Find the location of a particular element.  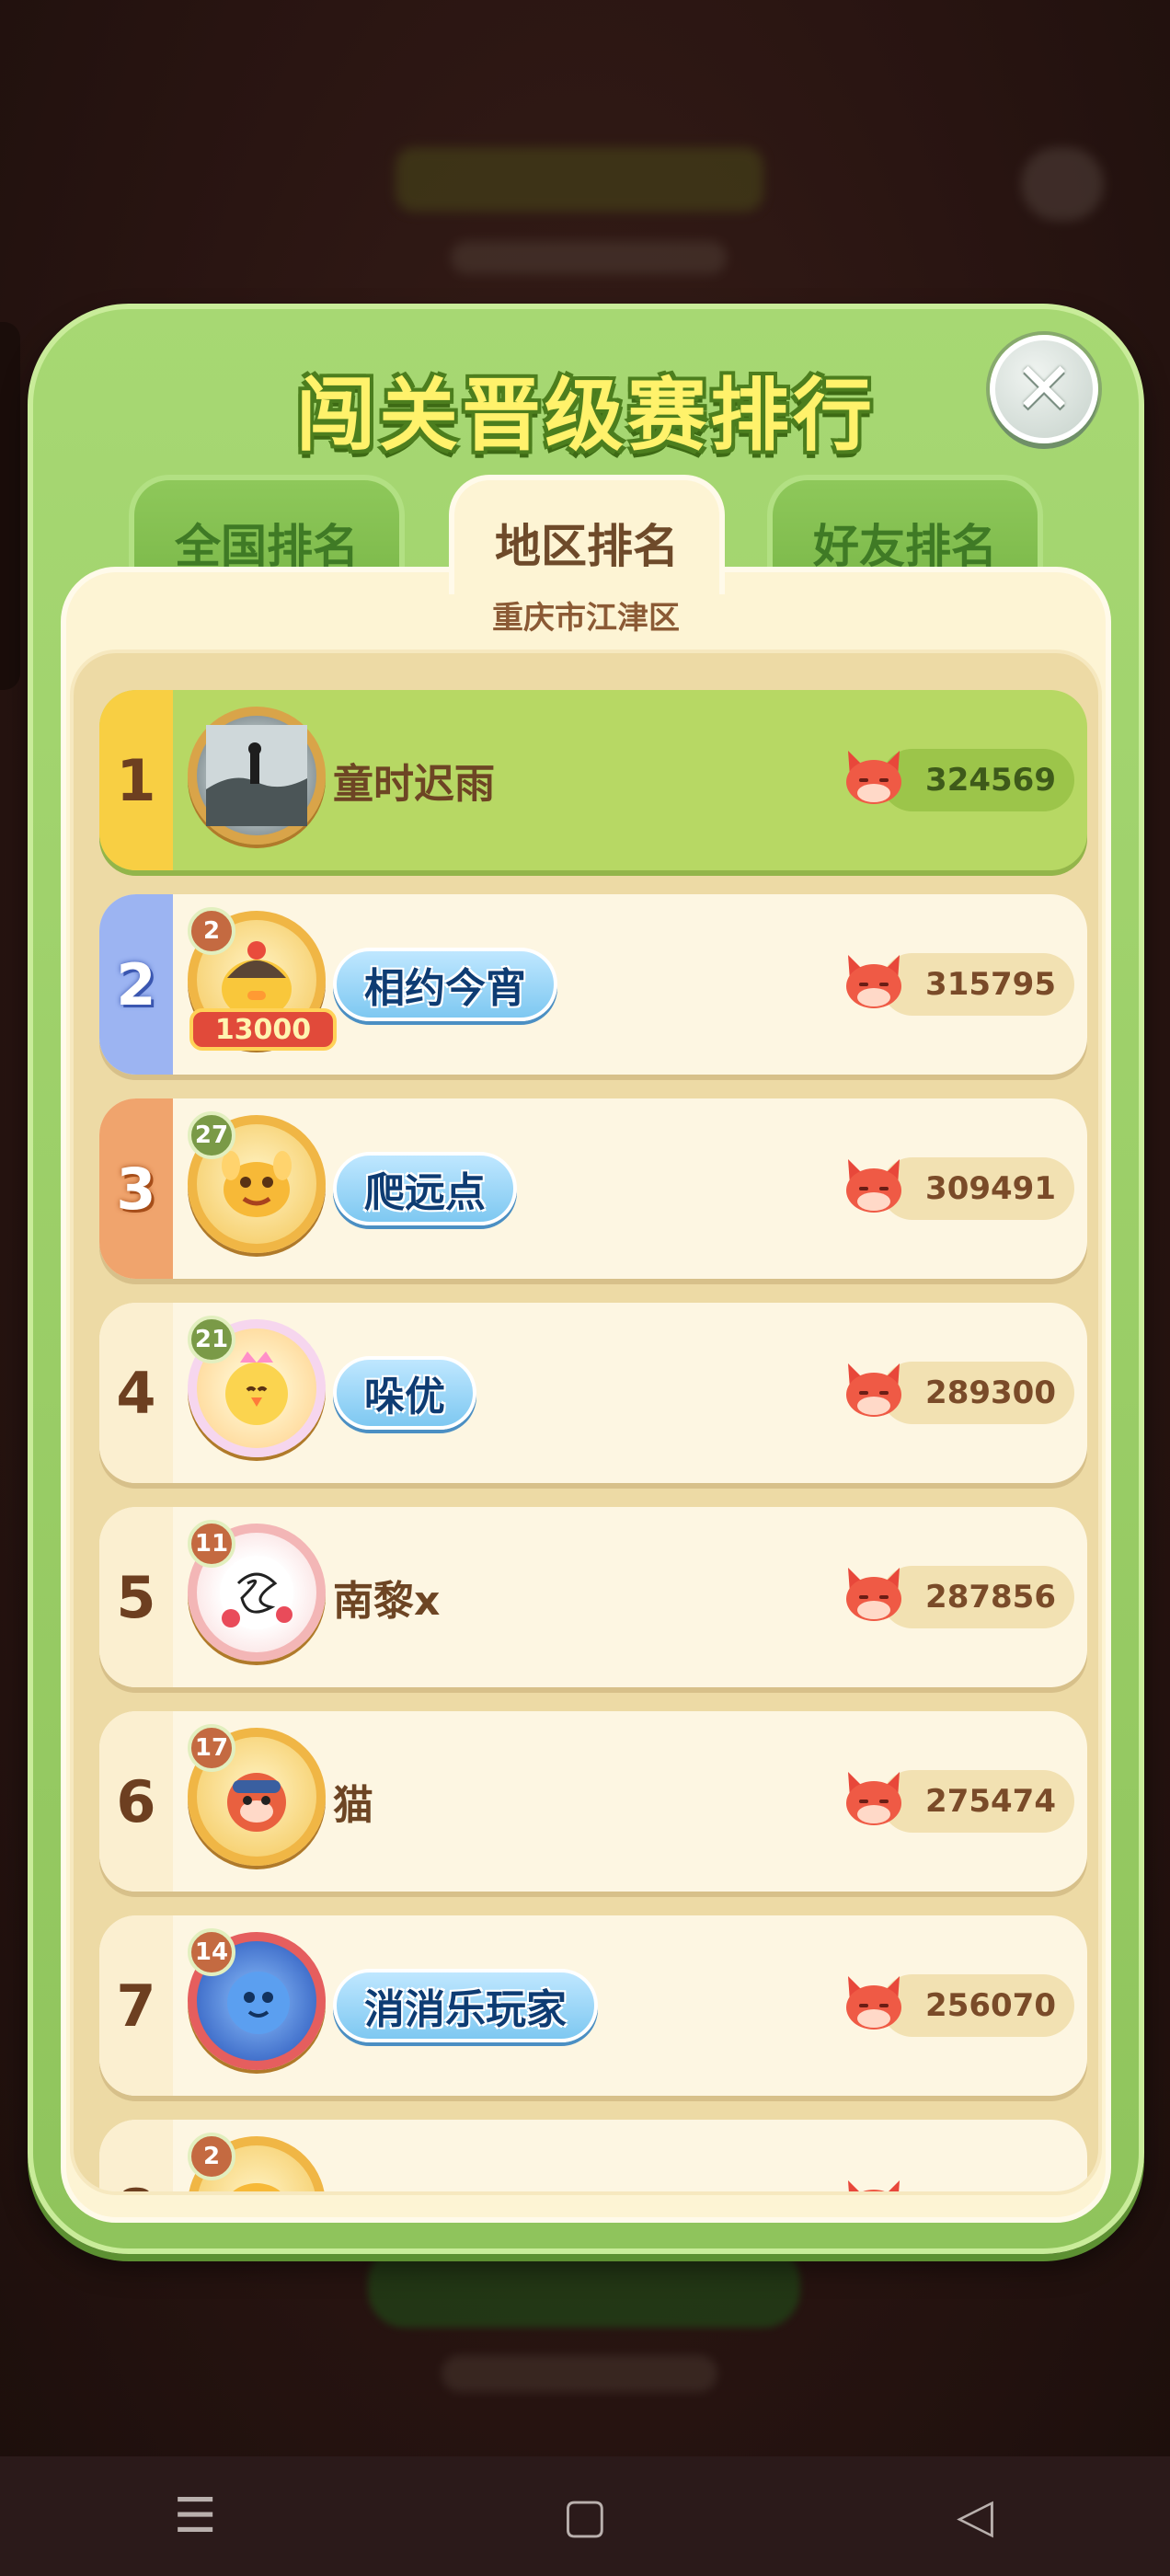

rank-number: 5 is located at coordinates (136, 1597).